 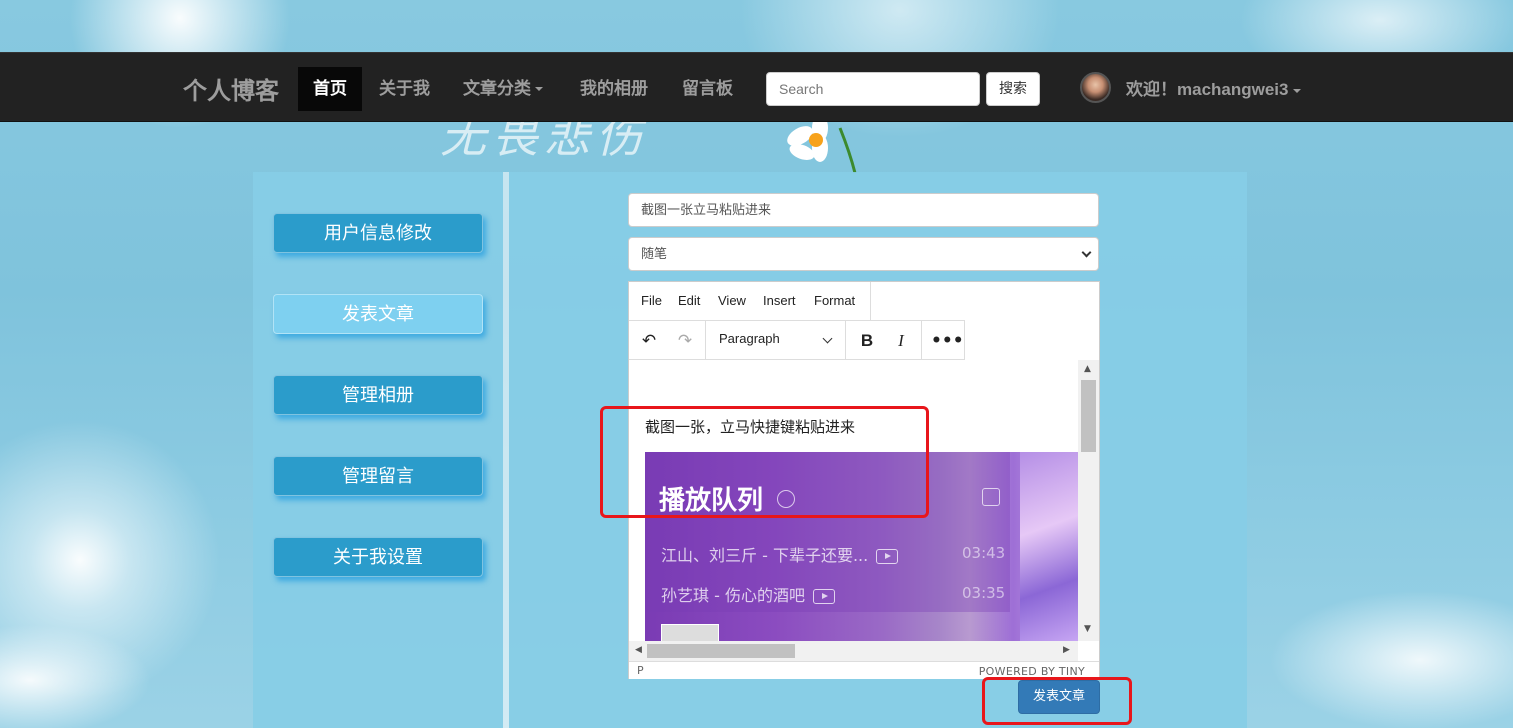 I want to click on sidebar-item-publish-article: 发表文章, so click(x=378, y=314).